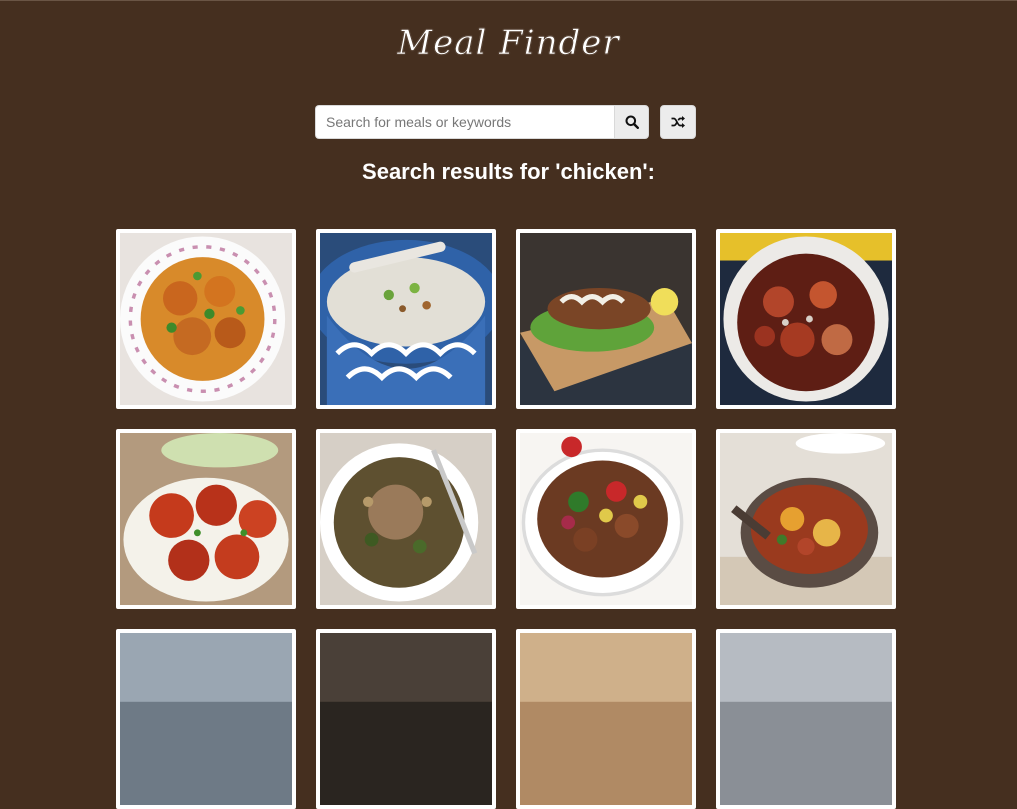  I want to click on congee-blue-bowl-dish, so click(406, 319).